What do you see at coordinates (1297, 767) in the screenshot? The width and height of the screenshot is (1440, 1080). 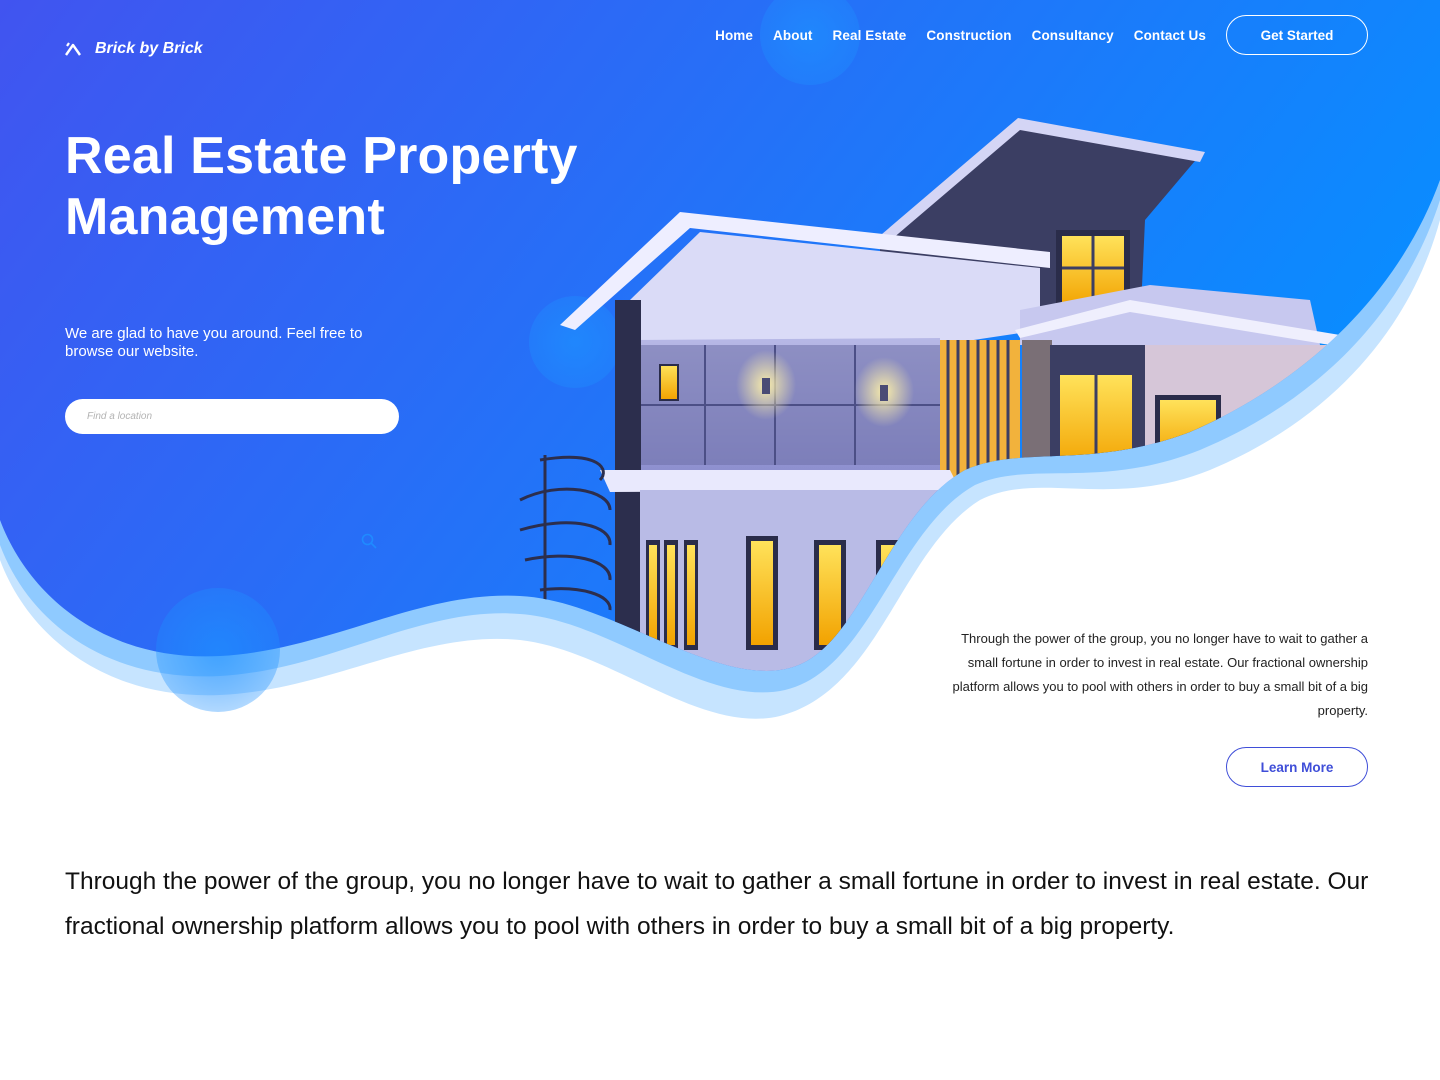 I see `learn-more-button: Learn More` at bounding box center [1297, 767].